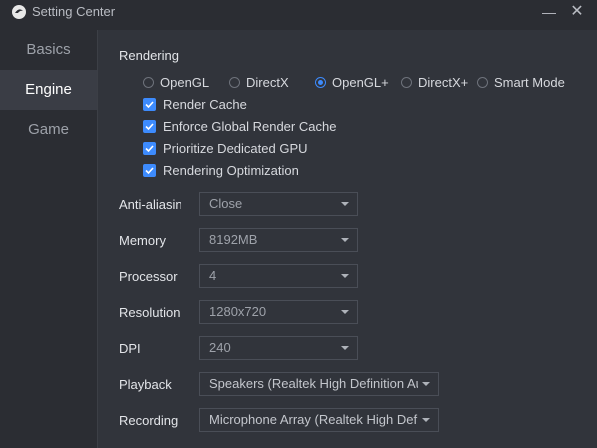 Image resolution: width=597 pixels, height=448 pixels. Describe the element at coordinates (213, 275) in the screenshot. I see `select-value: 4` at that location.